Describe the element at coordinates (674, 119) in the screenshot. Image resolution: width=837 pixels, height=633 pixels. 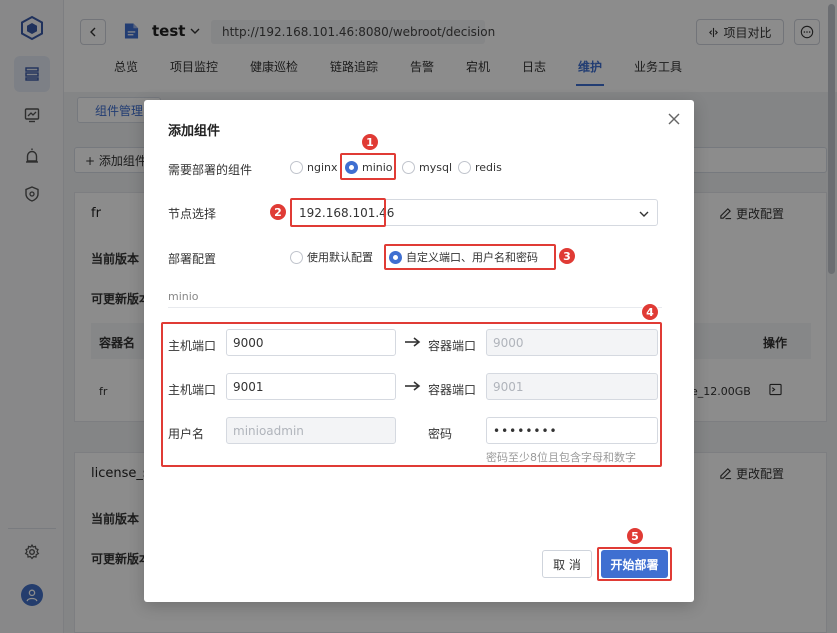
I see `close-icon` at that location.